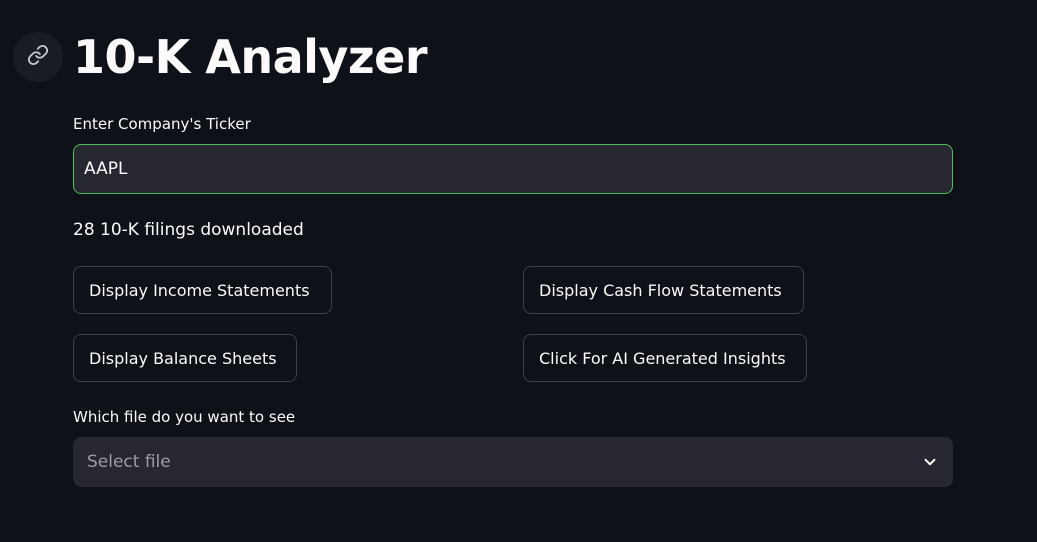 The height and width of the screenshot is (542, 1037). Describe the element at coordinates (184, 417) in the screenshot. I see `file-select-label: Which file do you want to see` at that location.